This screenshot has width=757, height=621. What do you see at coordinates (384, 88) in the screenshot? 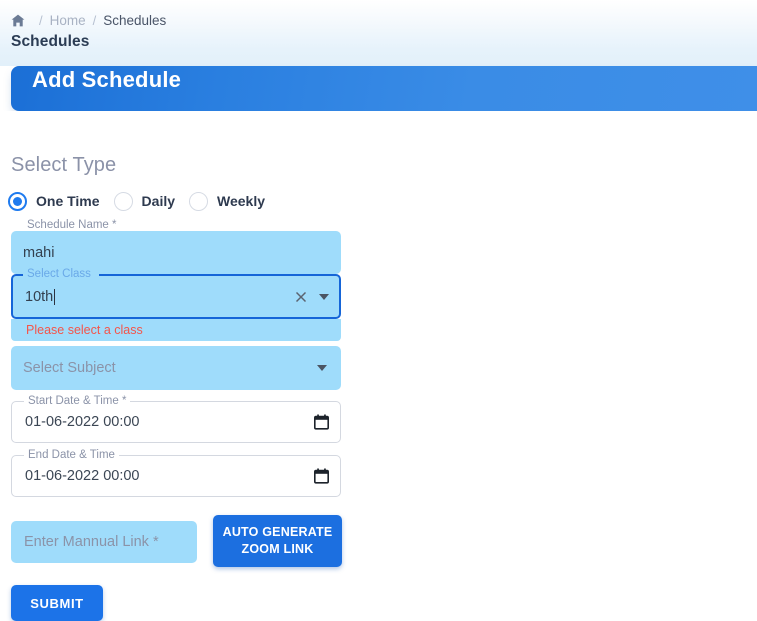
I see `add-schedule-banner: Add Schedule` at bounding box center [384, 88].